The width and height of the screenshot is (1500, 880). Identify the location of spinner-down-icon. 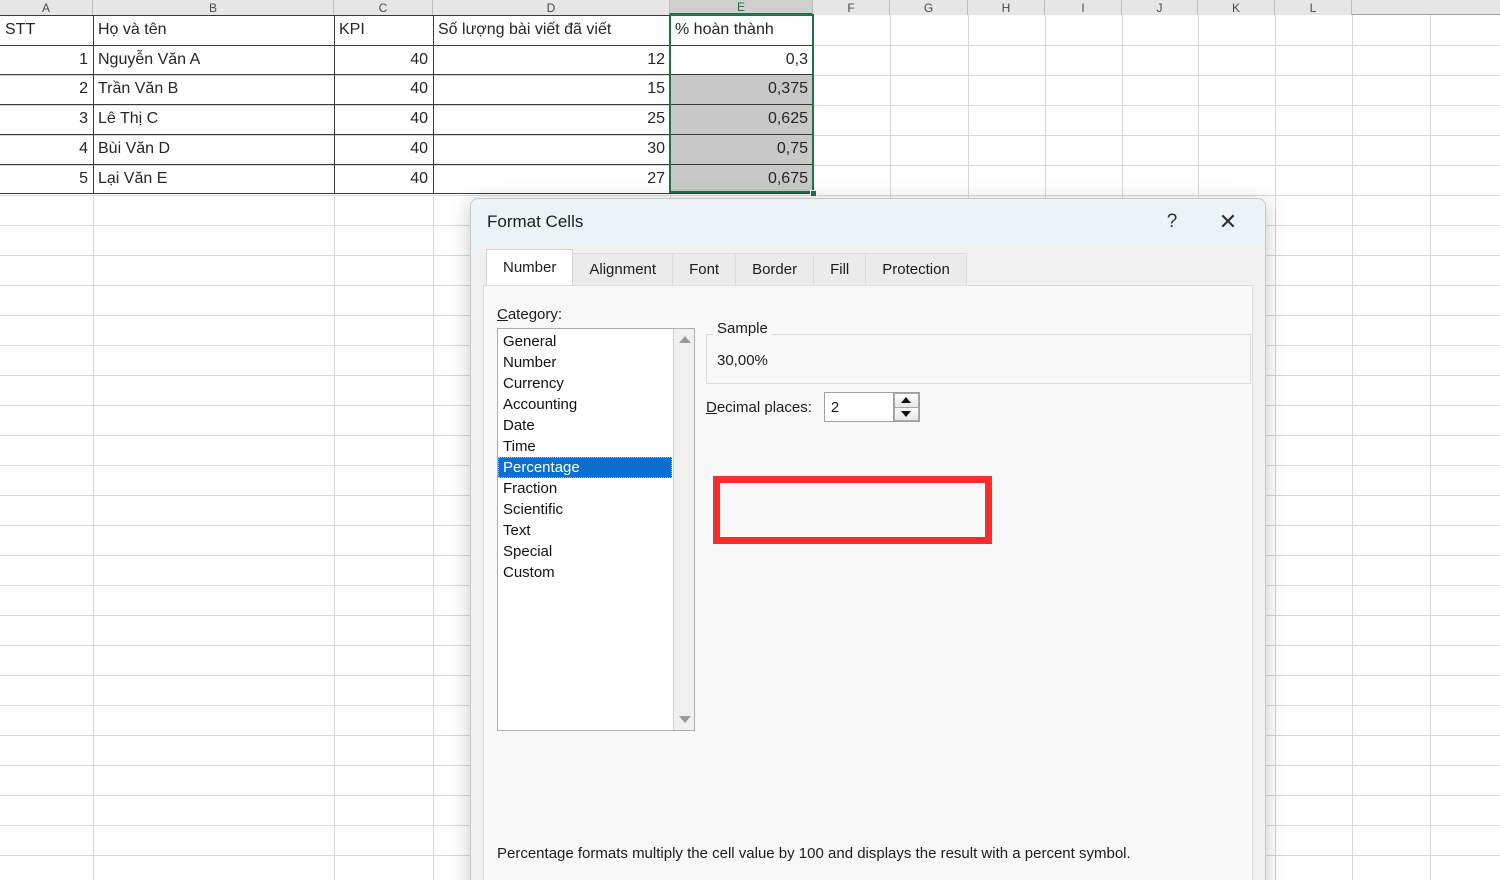
(906, 414).